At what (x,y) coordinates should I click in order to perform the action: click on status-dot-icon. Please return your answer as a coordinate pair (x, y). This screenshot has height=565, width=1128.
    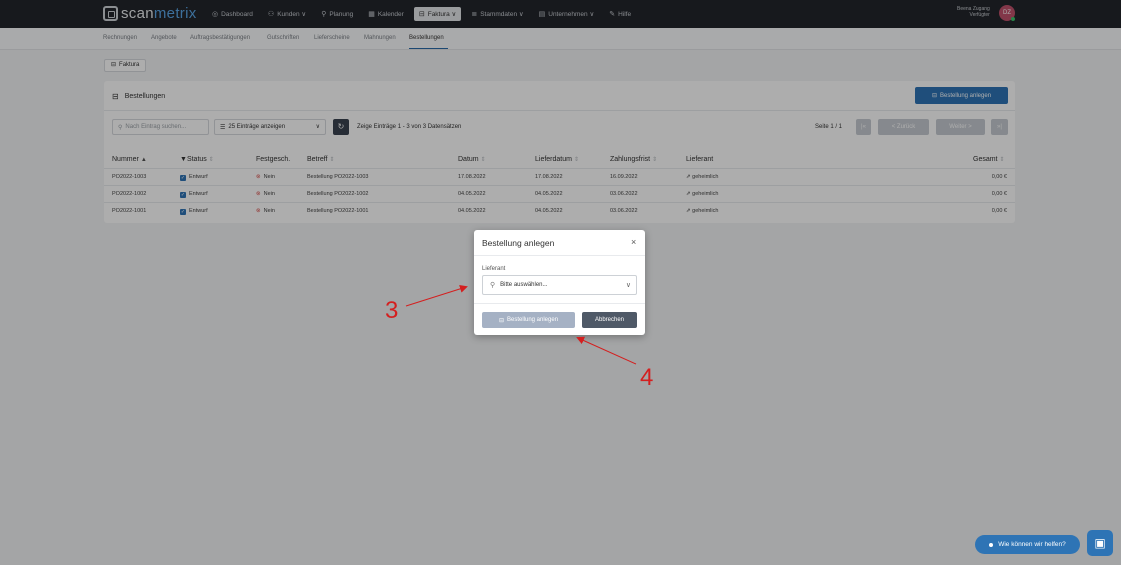
    Looking at the image, I should click on (991, 544).